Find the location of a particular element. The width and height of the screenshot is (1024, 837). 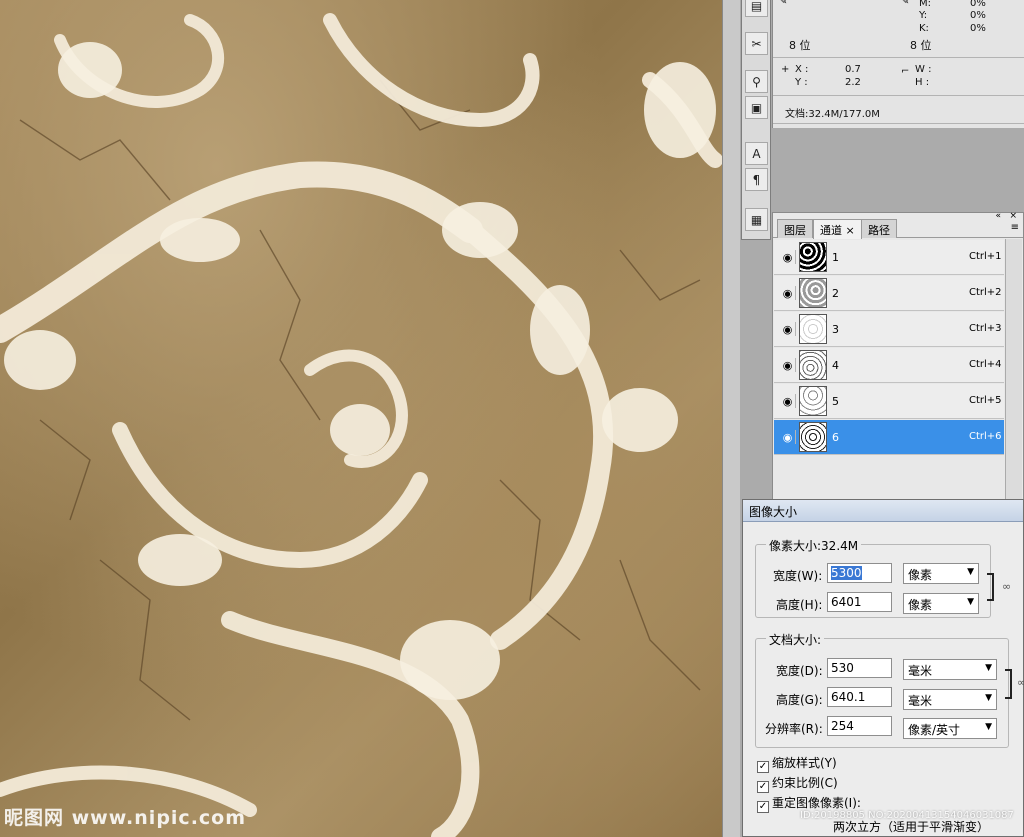

panel-menu-icon: ≡ is located at coordinates (1015, 227).